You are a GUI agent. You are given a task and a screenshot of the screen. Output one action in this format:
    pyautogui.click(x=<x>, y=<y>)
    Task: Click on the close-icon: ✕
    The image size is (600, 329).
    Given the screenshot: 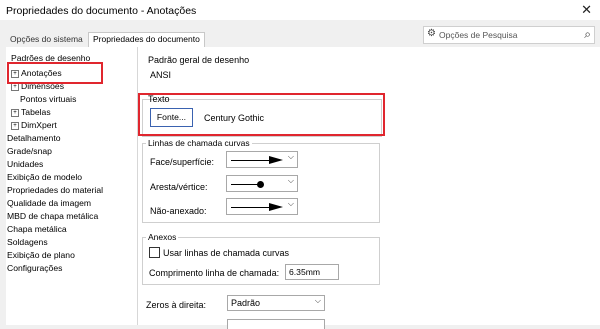 What is the action you would take?
    pyautogui.click(x=586, y=10)
    